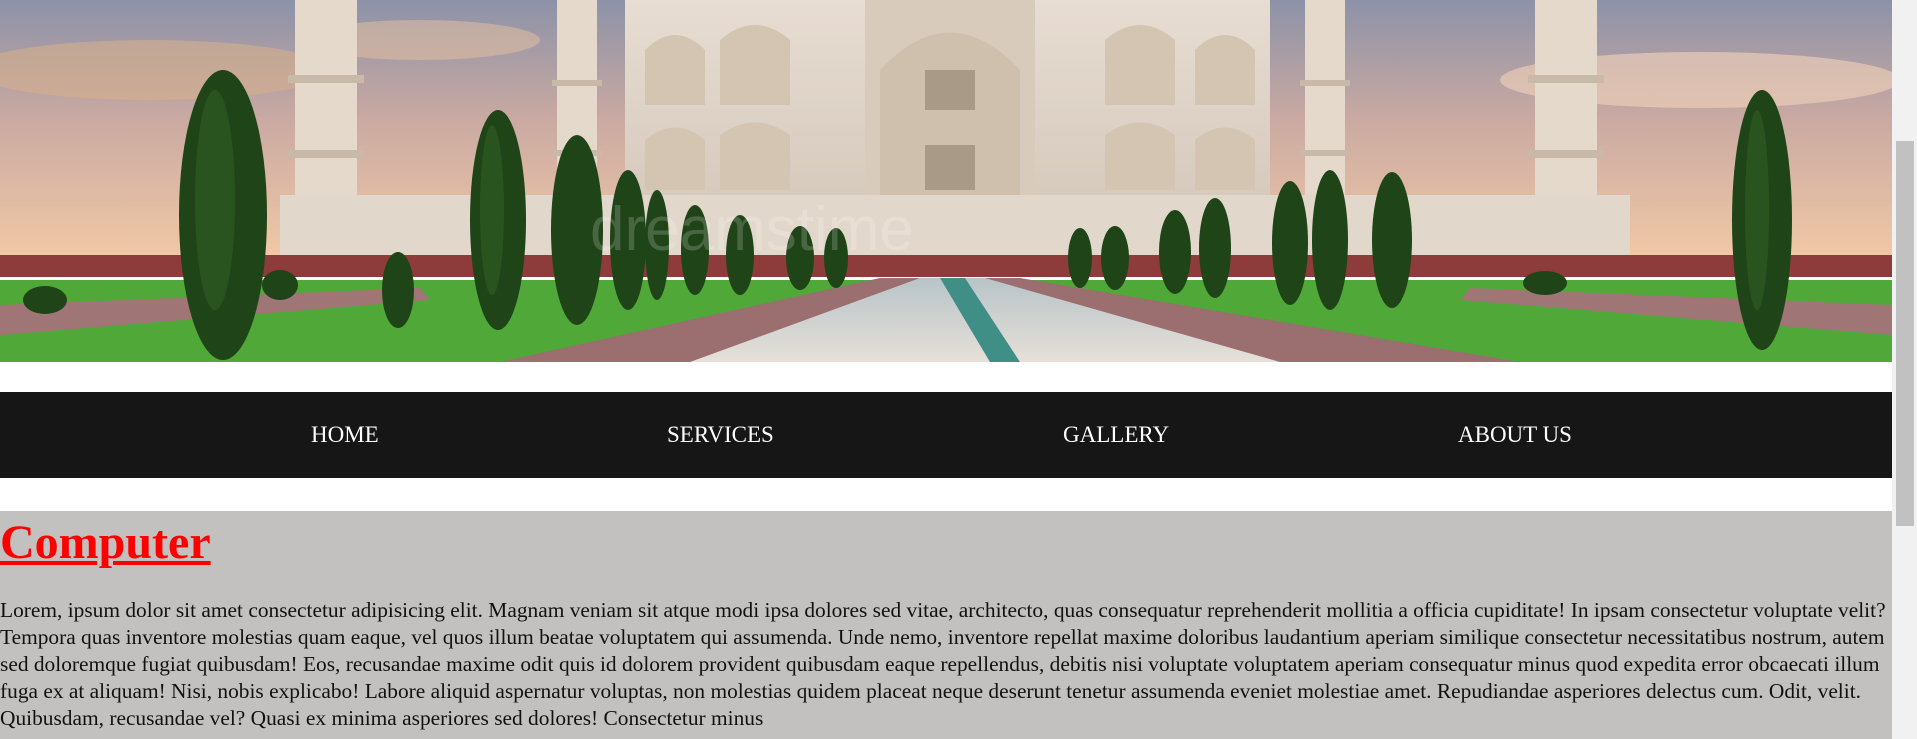  Describe the element at coordinates (1116, 435) in the screenshot. I see `nav-gallery-link: GALLERY` at that location.